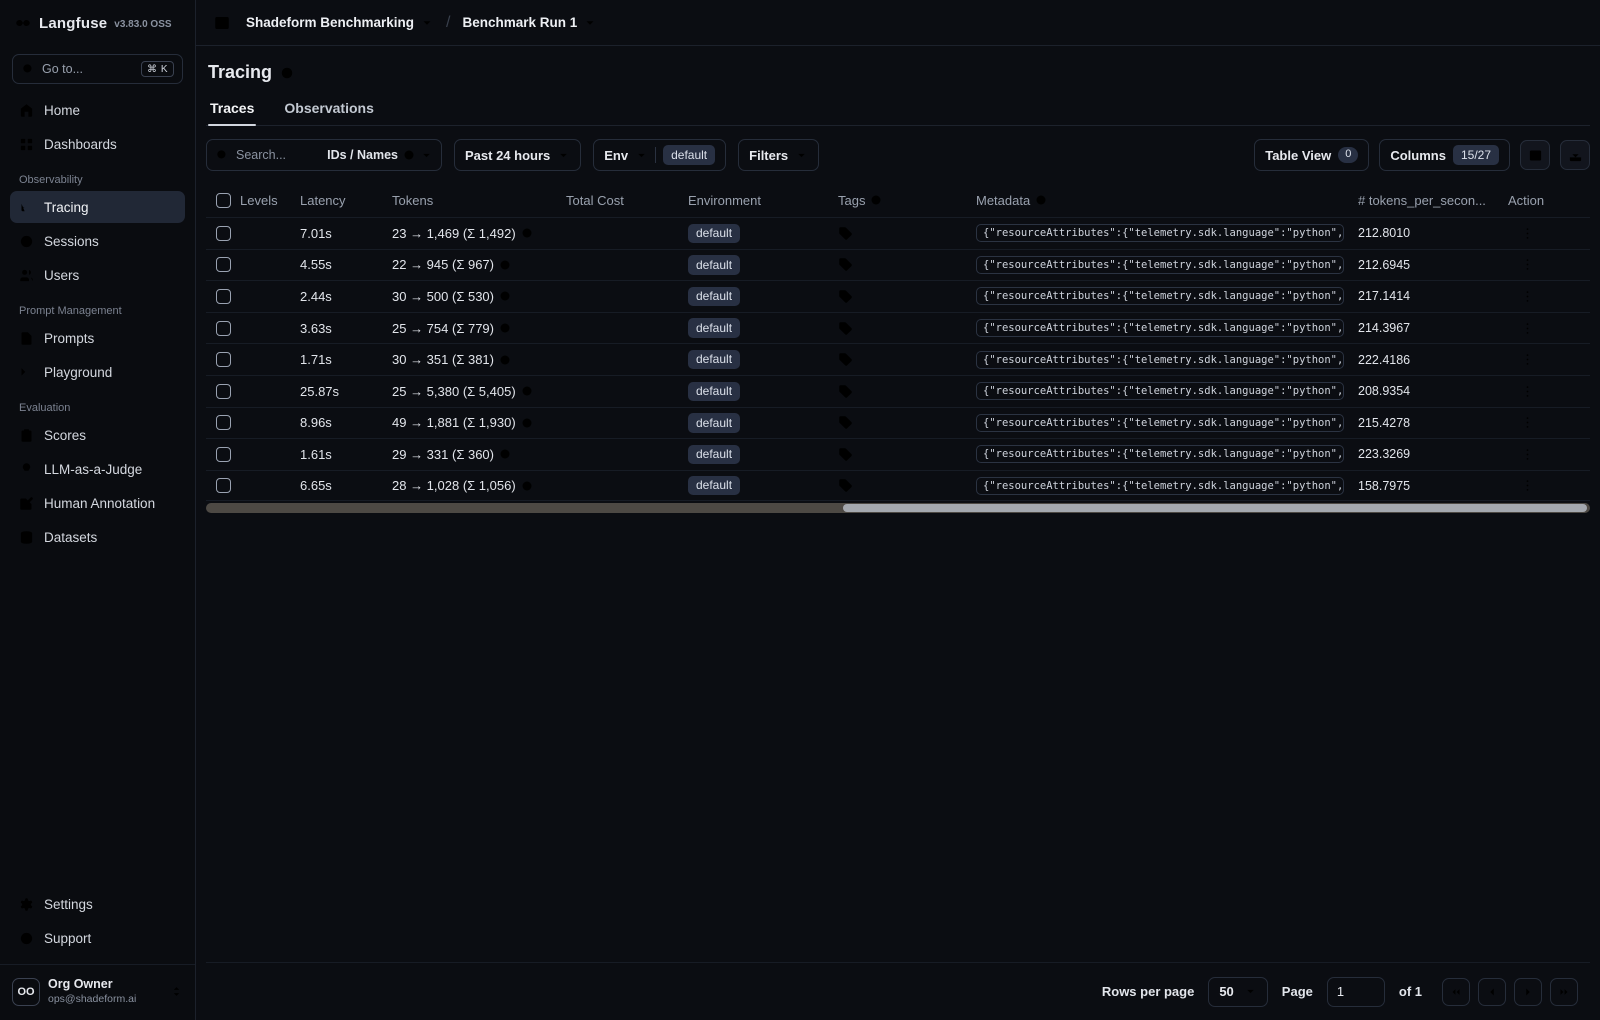 This screenshot has width=1600, height=1020. I want to click on horizontal-scrollbar-thumb, so click(1214, 508).